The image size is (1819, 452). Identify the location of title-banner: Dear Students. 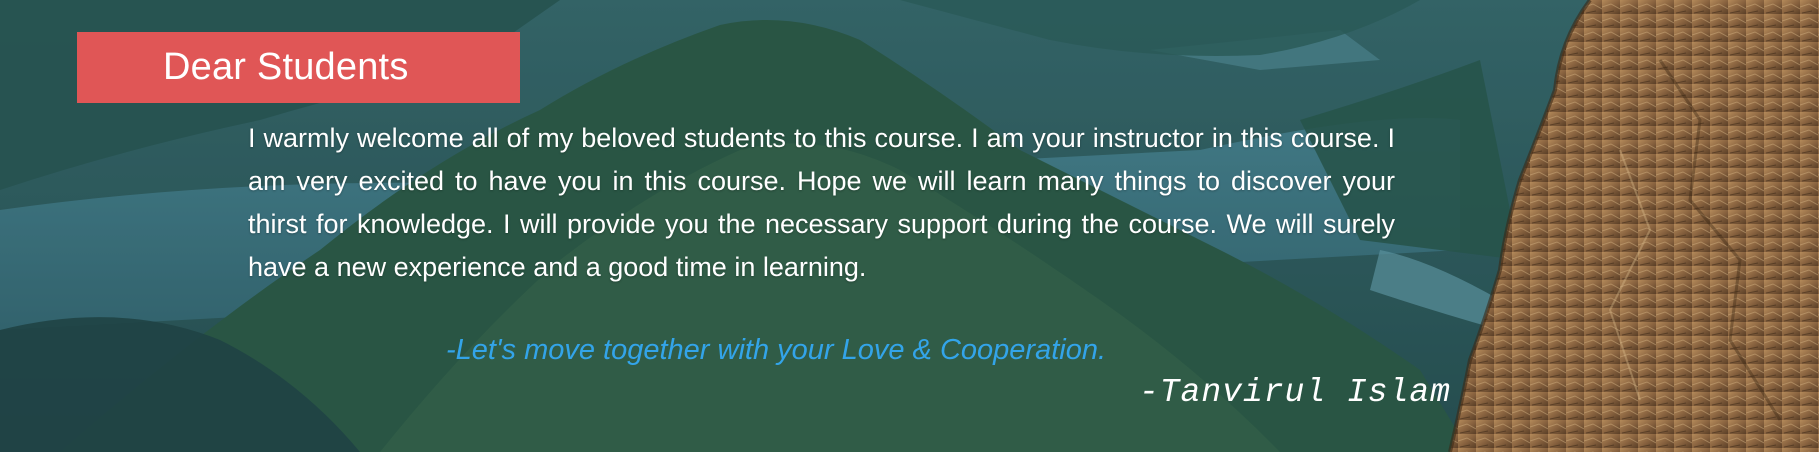
(298, 67).